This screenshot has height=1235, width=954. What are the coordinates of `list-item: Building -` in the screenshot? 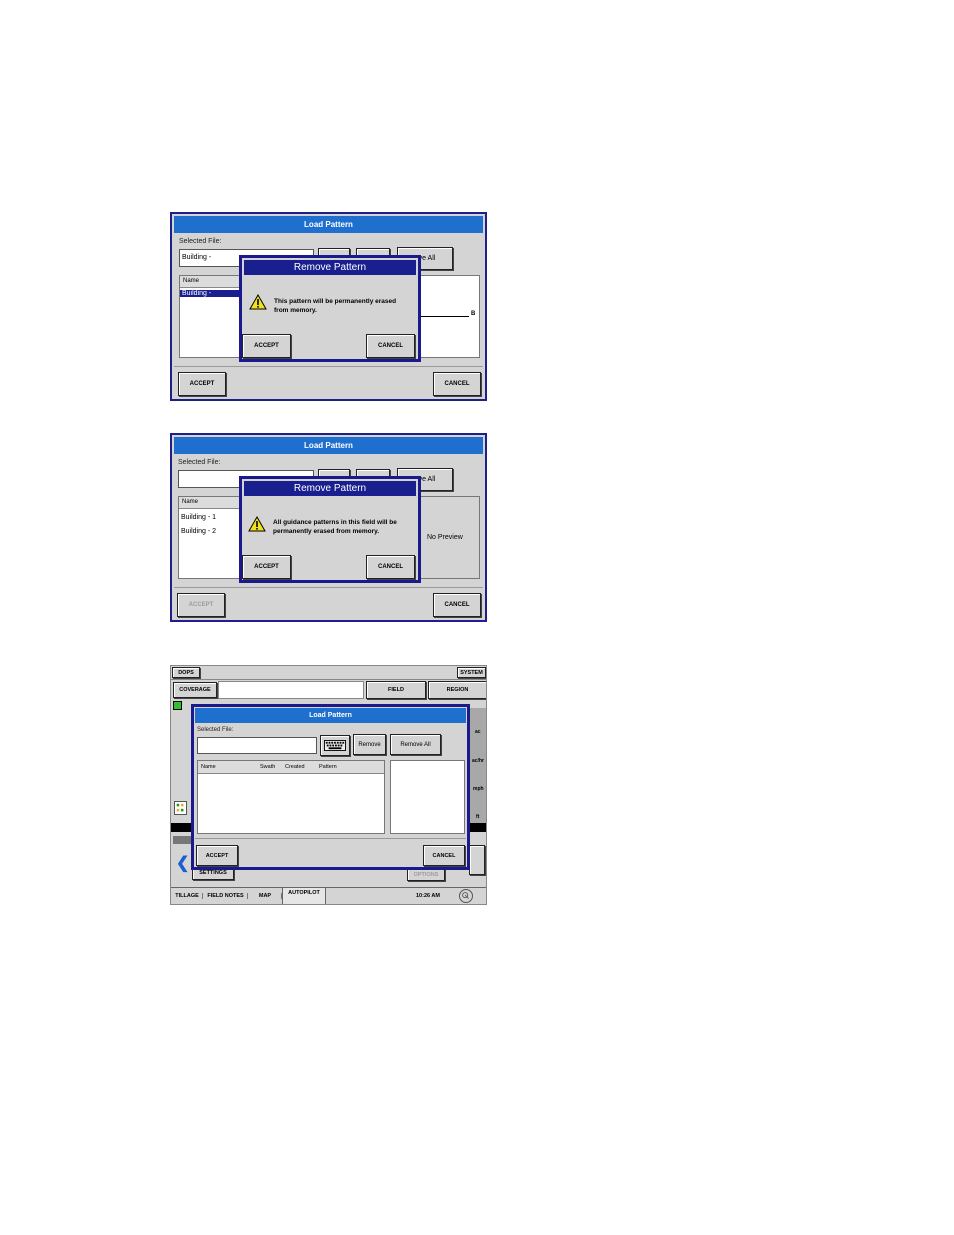 It's located at (213, 293).